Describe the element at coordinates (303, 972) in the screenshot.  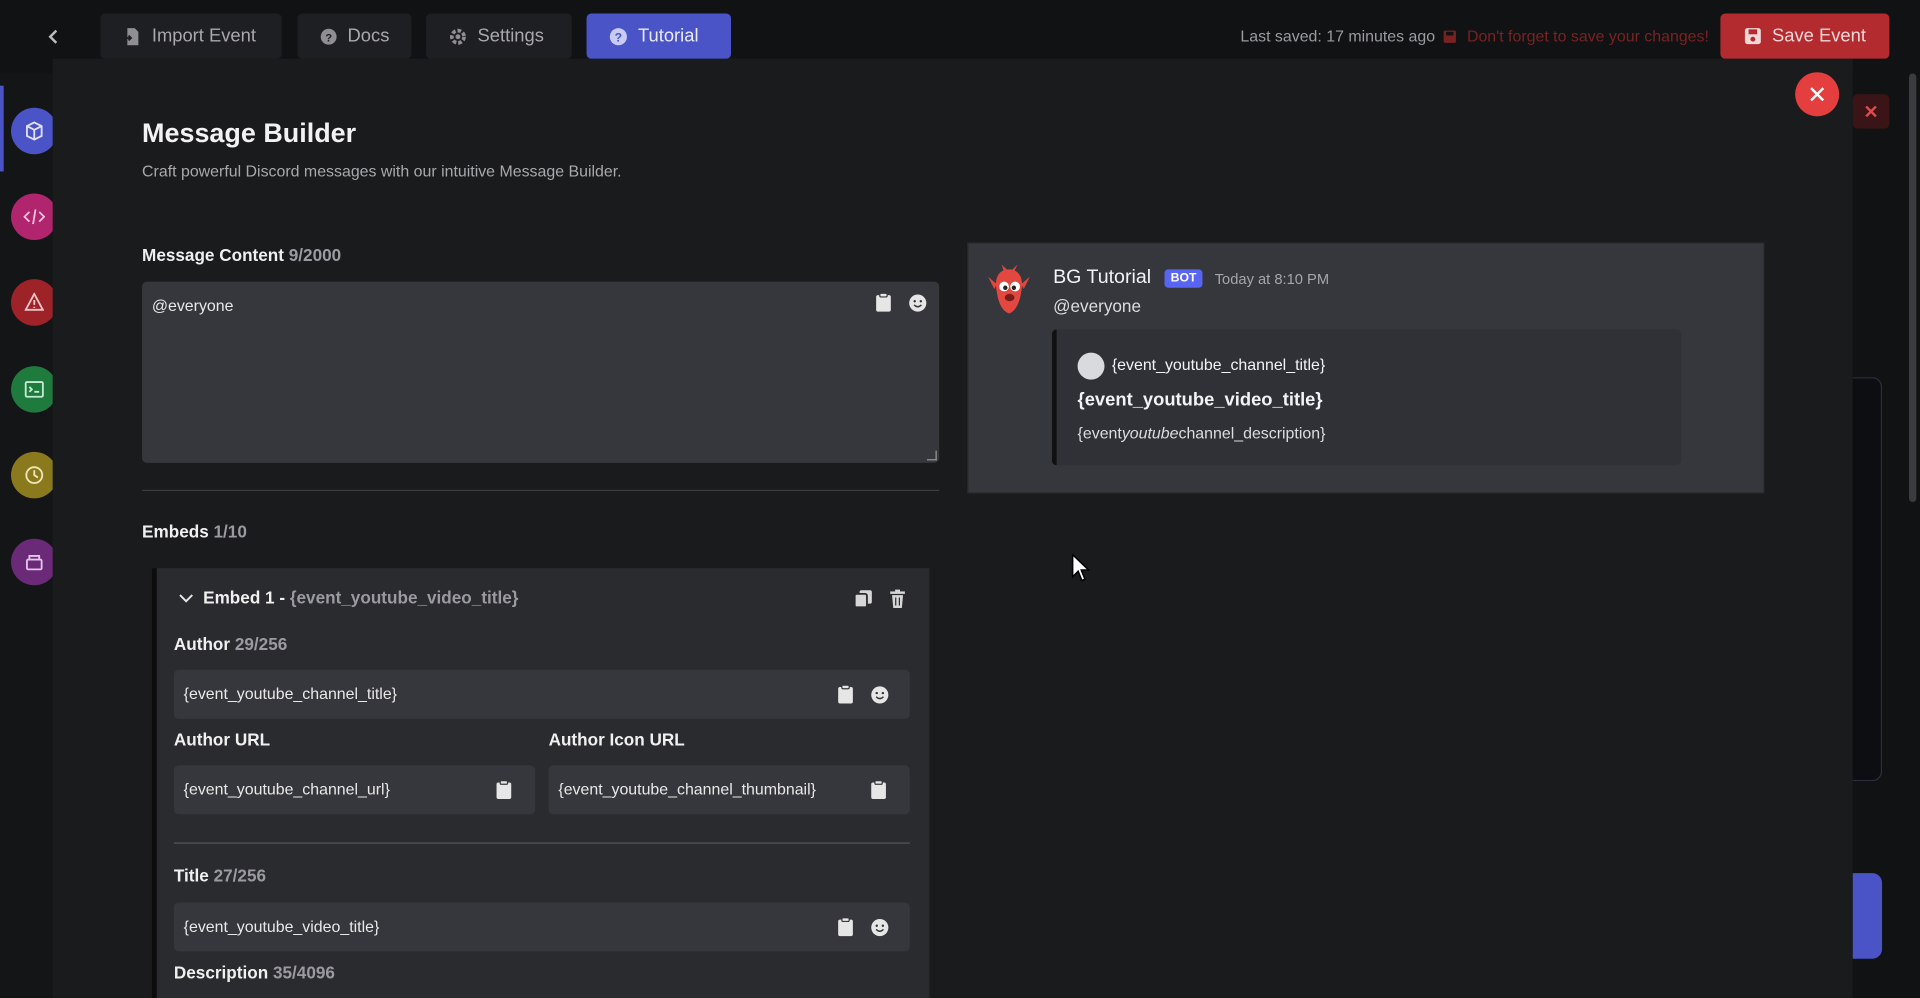
I see `description-count: 35/4096` at that location.